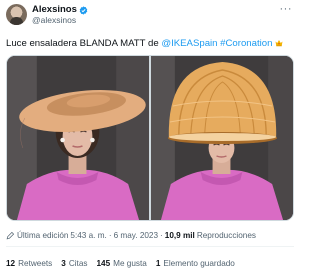 The width and height of the screenshot is (320, 271). Describe the element at coordinates (130, 263) in the screenshot. I see `likes-label: Me gusta` at that location.